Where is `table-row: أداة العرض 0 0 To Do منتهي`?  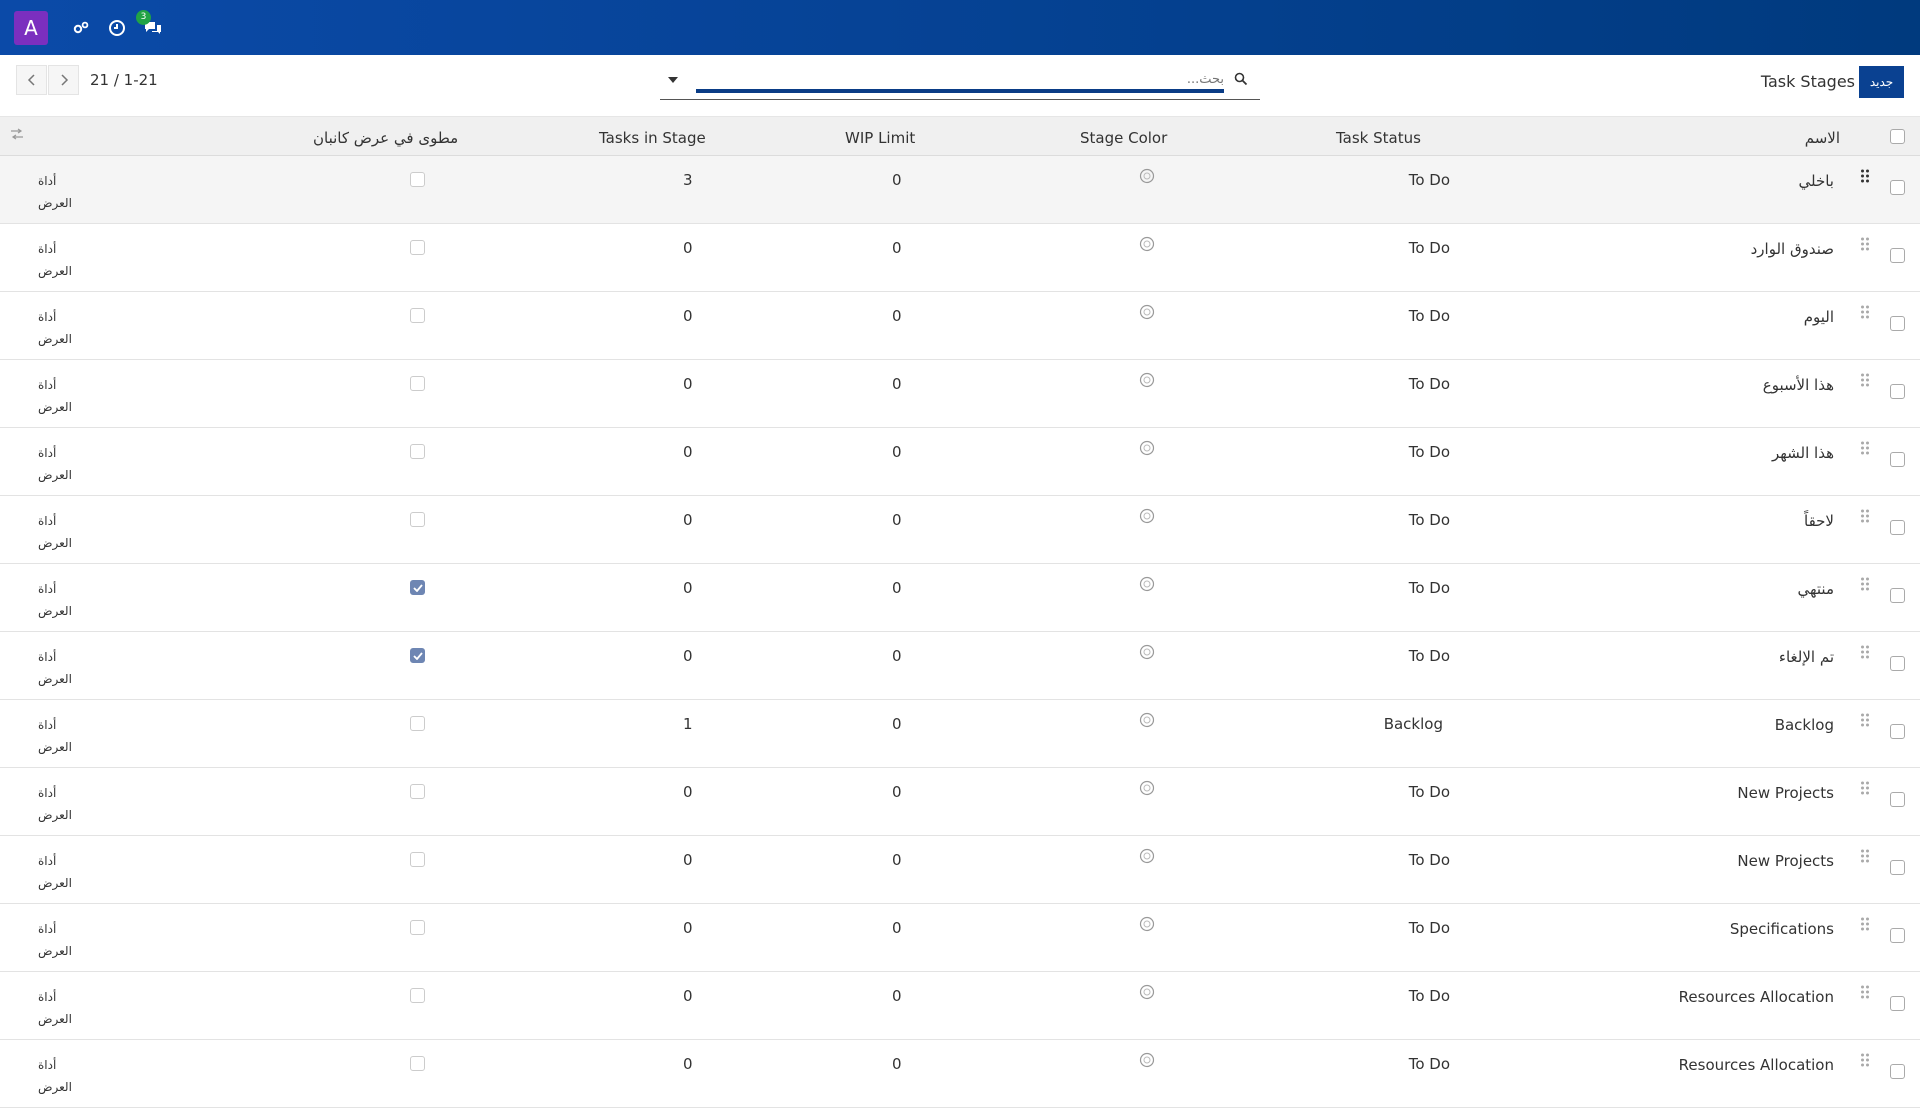 table-row: أداة العرض 0 0 To Do منتهي is located at coordinates (960, 598).